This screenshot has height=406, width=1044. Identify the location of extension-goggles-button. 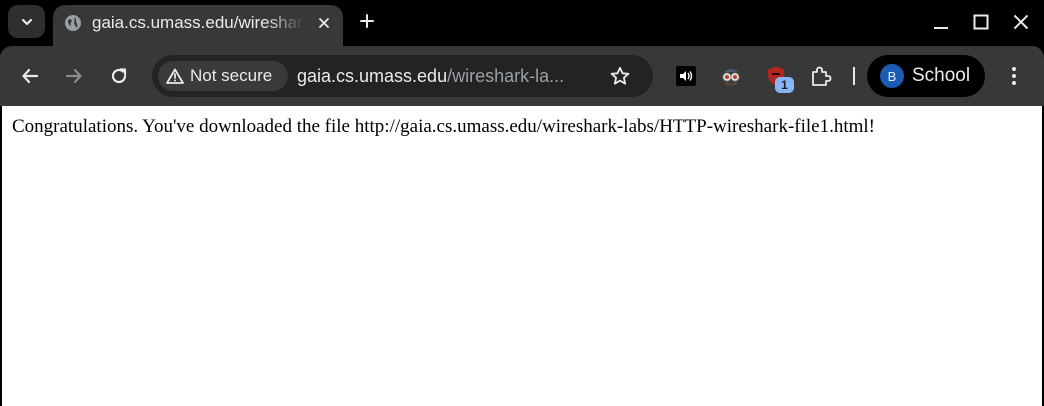
(731, 76).